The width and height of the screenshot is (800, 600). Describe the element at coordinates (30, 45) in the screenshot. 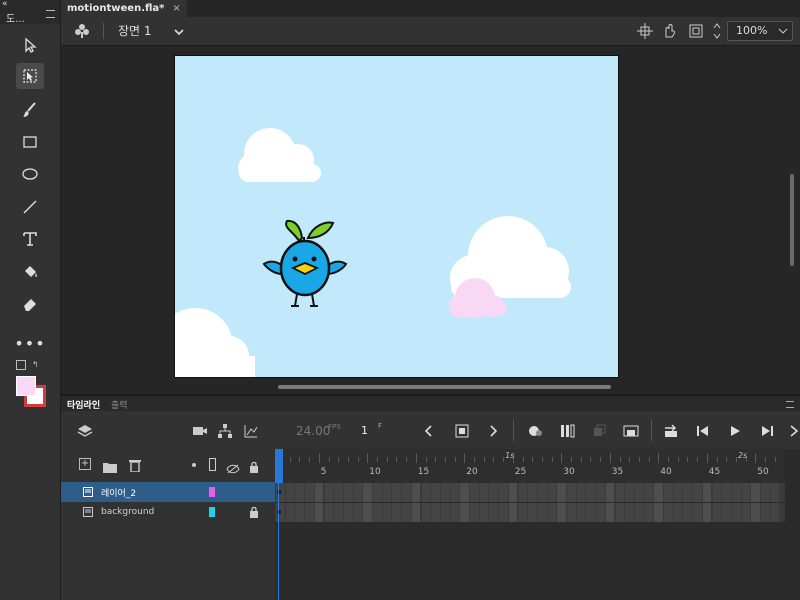

I see `selection-tool-icon` at that location.